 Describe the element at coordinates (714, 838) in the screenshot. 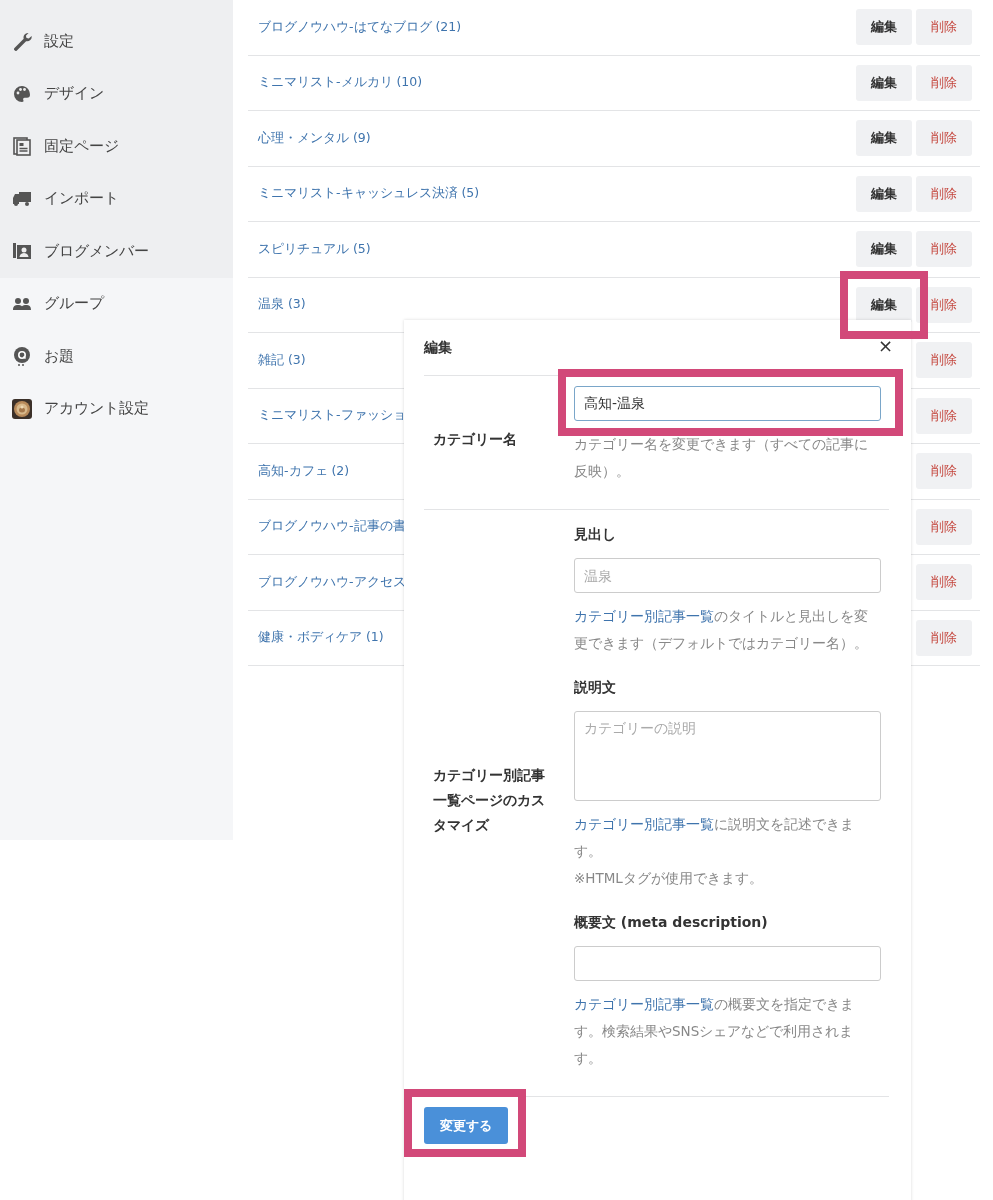

I see `help-text: カテゴリー別記事一覧に説明文を記述できます。` at that location.